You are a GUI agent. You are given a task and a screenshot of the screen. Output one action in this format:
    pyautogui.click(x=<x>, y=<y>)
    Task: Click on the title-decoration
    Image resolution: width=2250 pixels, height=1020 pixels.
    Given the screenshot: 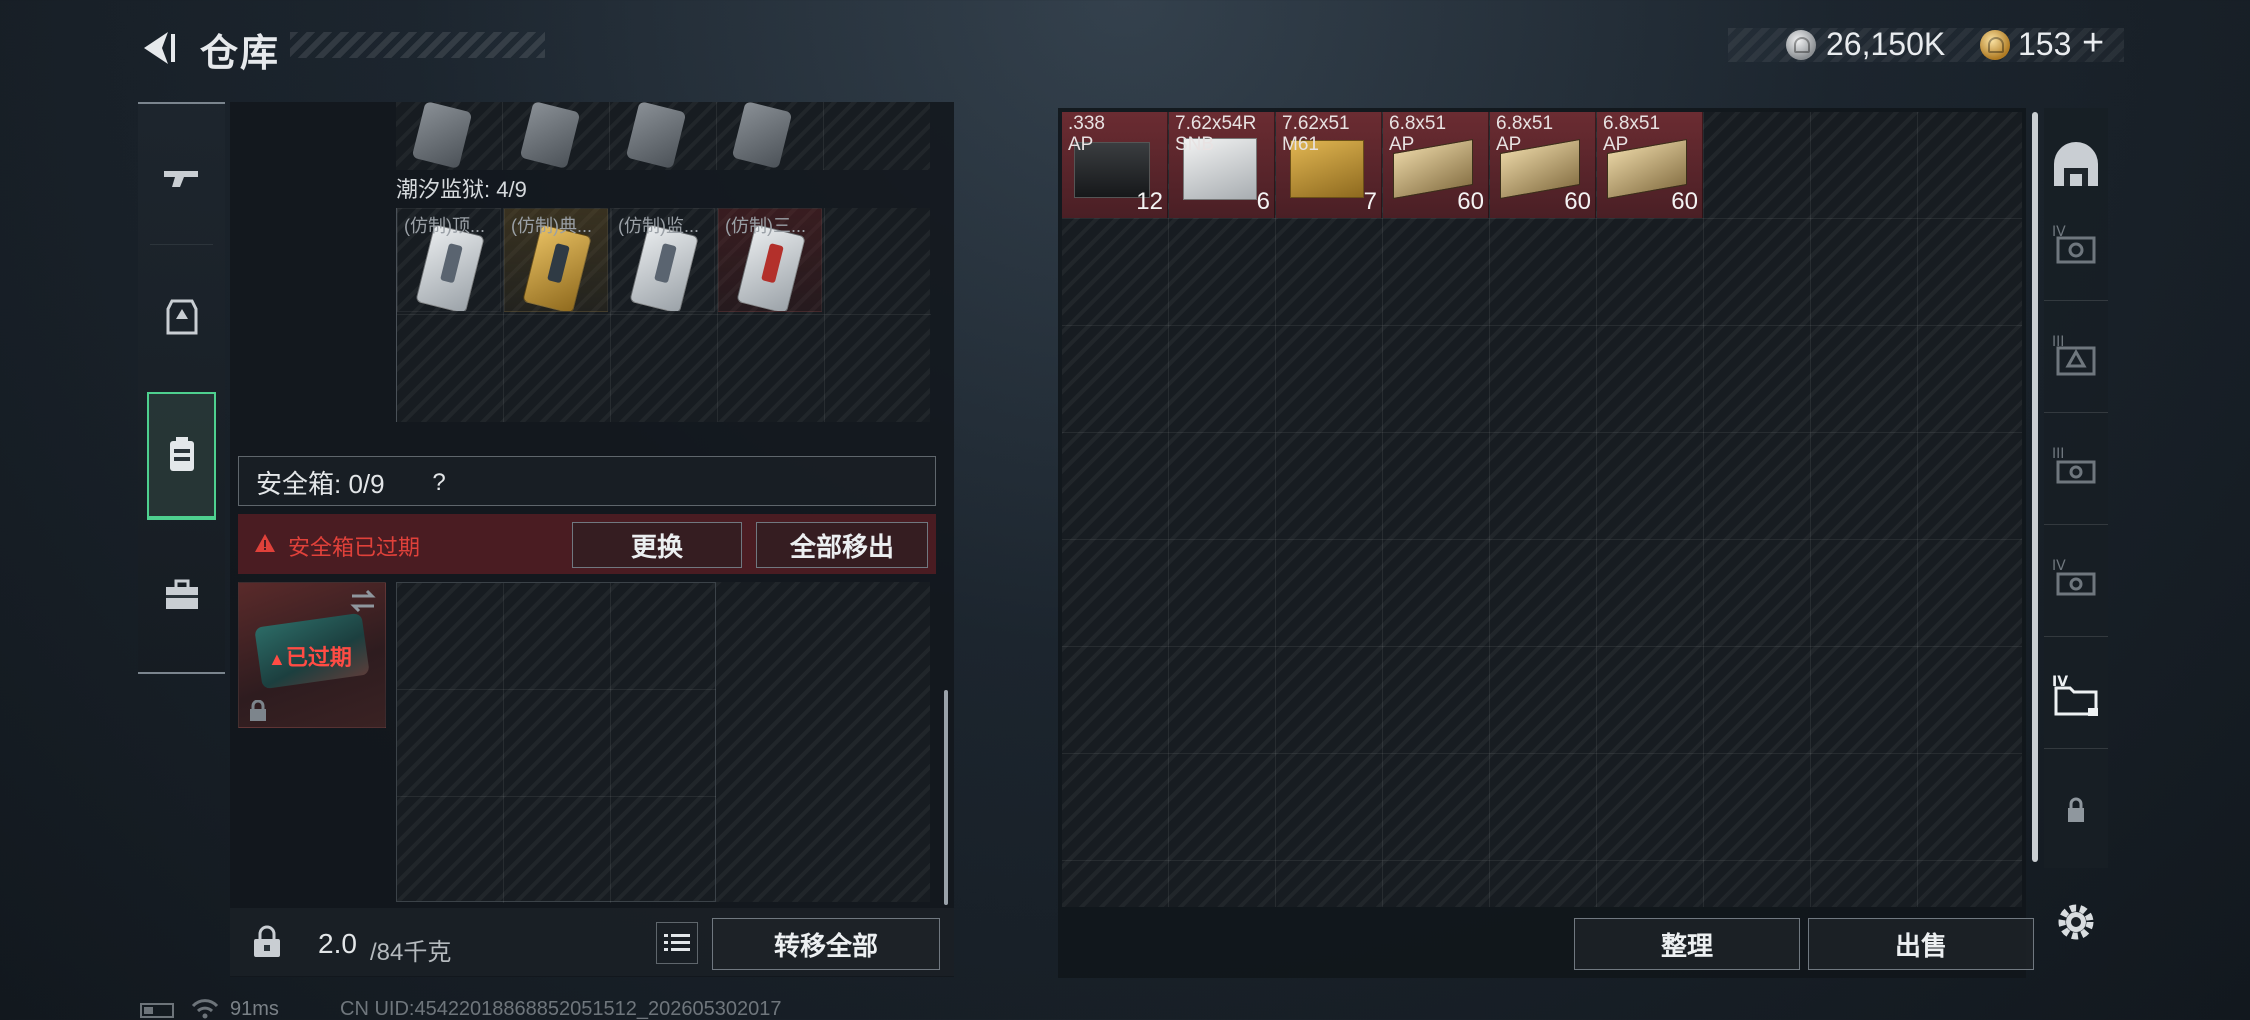 What is the action you would take?
    pyautogui.click(x=417, y=45)
    